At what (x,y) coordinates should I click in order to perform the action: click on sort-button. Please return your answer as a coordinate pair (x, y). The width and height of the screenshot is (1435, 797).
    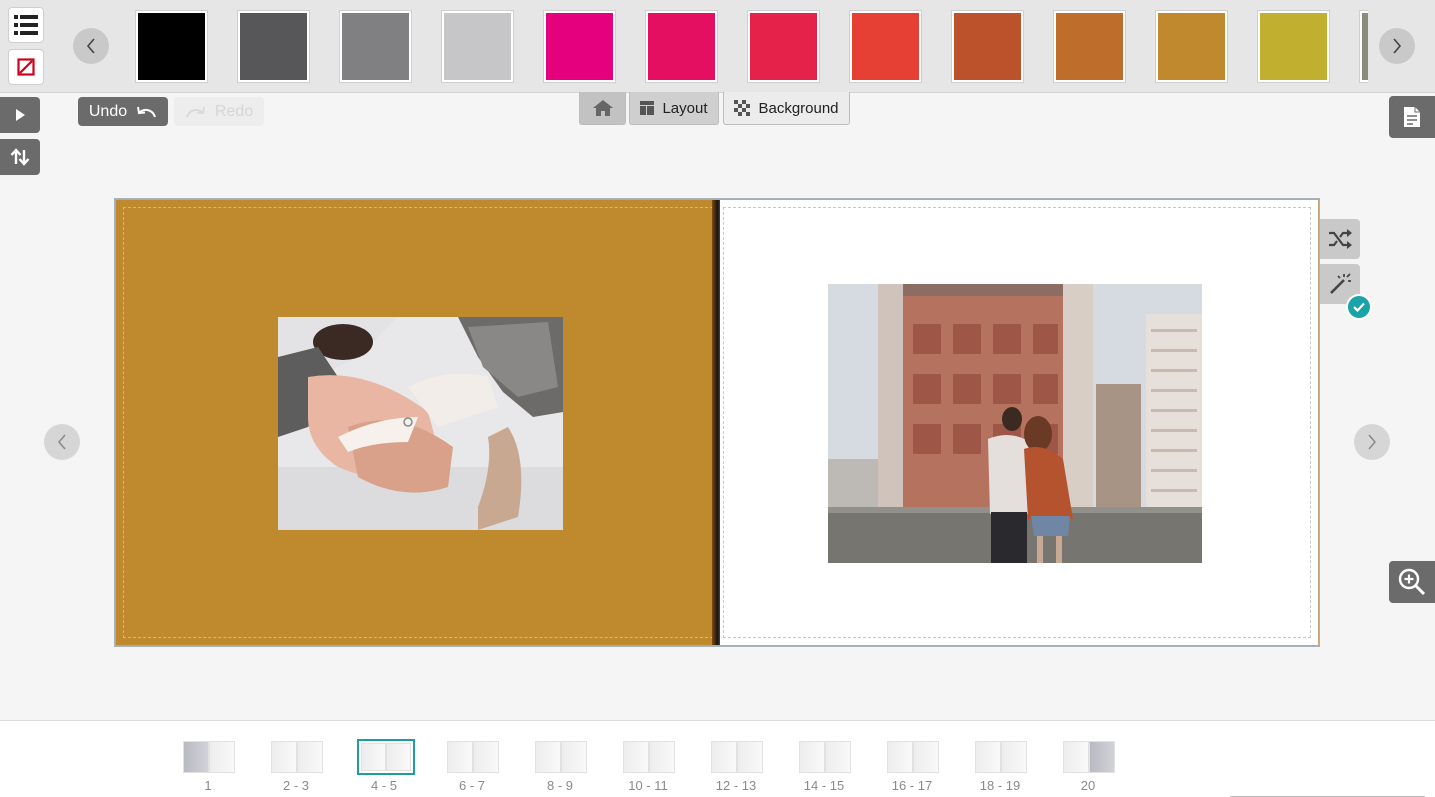
    Looking at the image, I should click on (20, 157).